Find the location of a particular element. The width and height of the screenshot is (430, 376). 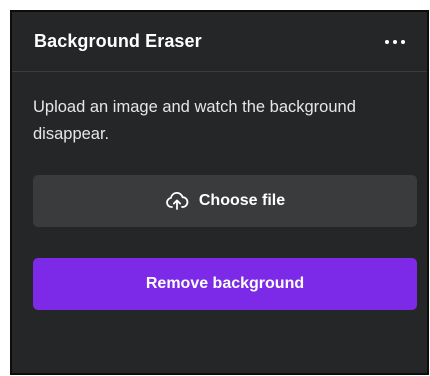

remove-background-label: Remove background is located at coordinates (225, 283).